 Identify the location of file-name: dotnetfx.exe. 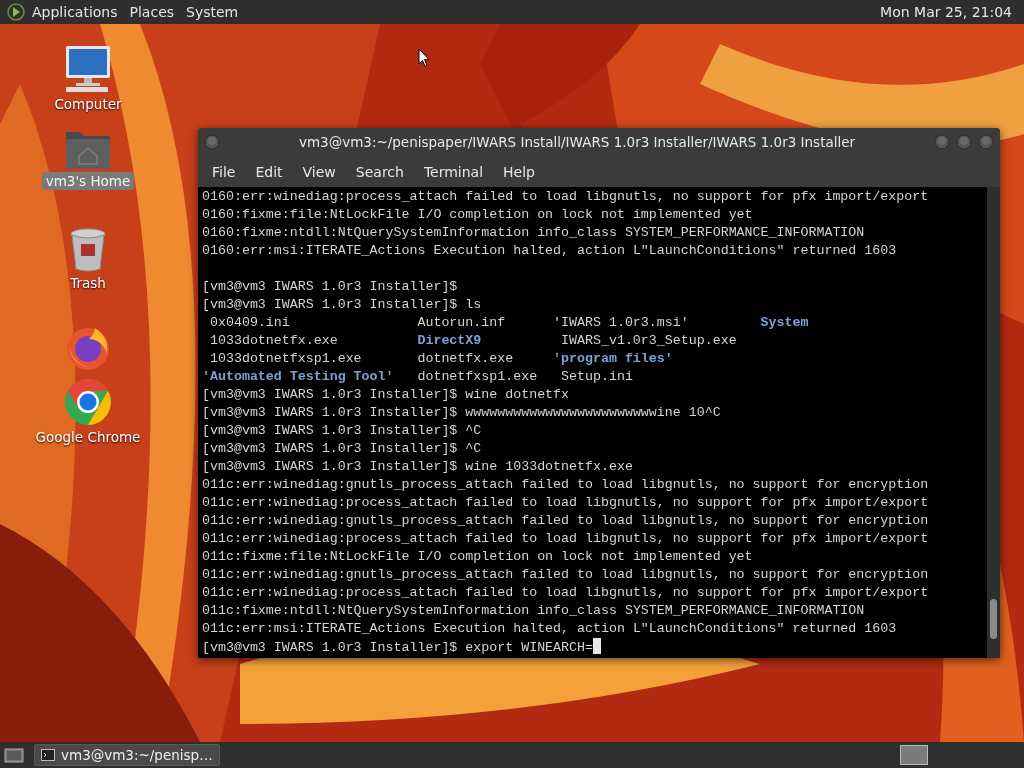
(466, 359).